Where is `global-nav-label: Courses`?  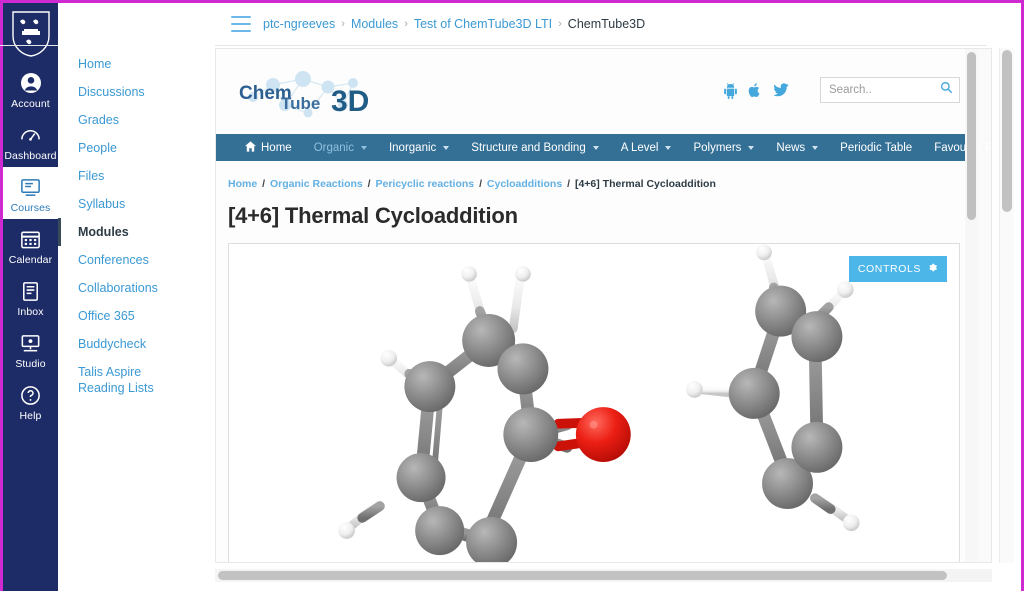 global-nav-label: Courses is located at coordinates (30, 208).